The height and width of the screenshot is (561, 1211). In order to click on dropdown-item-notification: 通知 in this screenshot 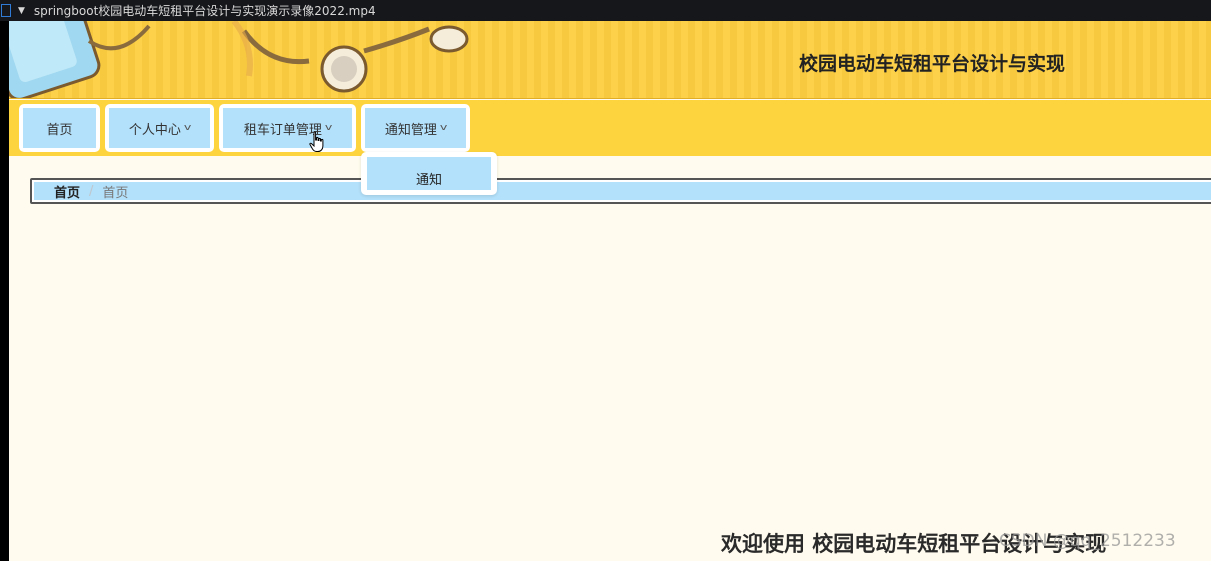, I will do `click(429, 173)`.